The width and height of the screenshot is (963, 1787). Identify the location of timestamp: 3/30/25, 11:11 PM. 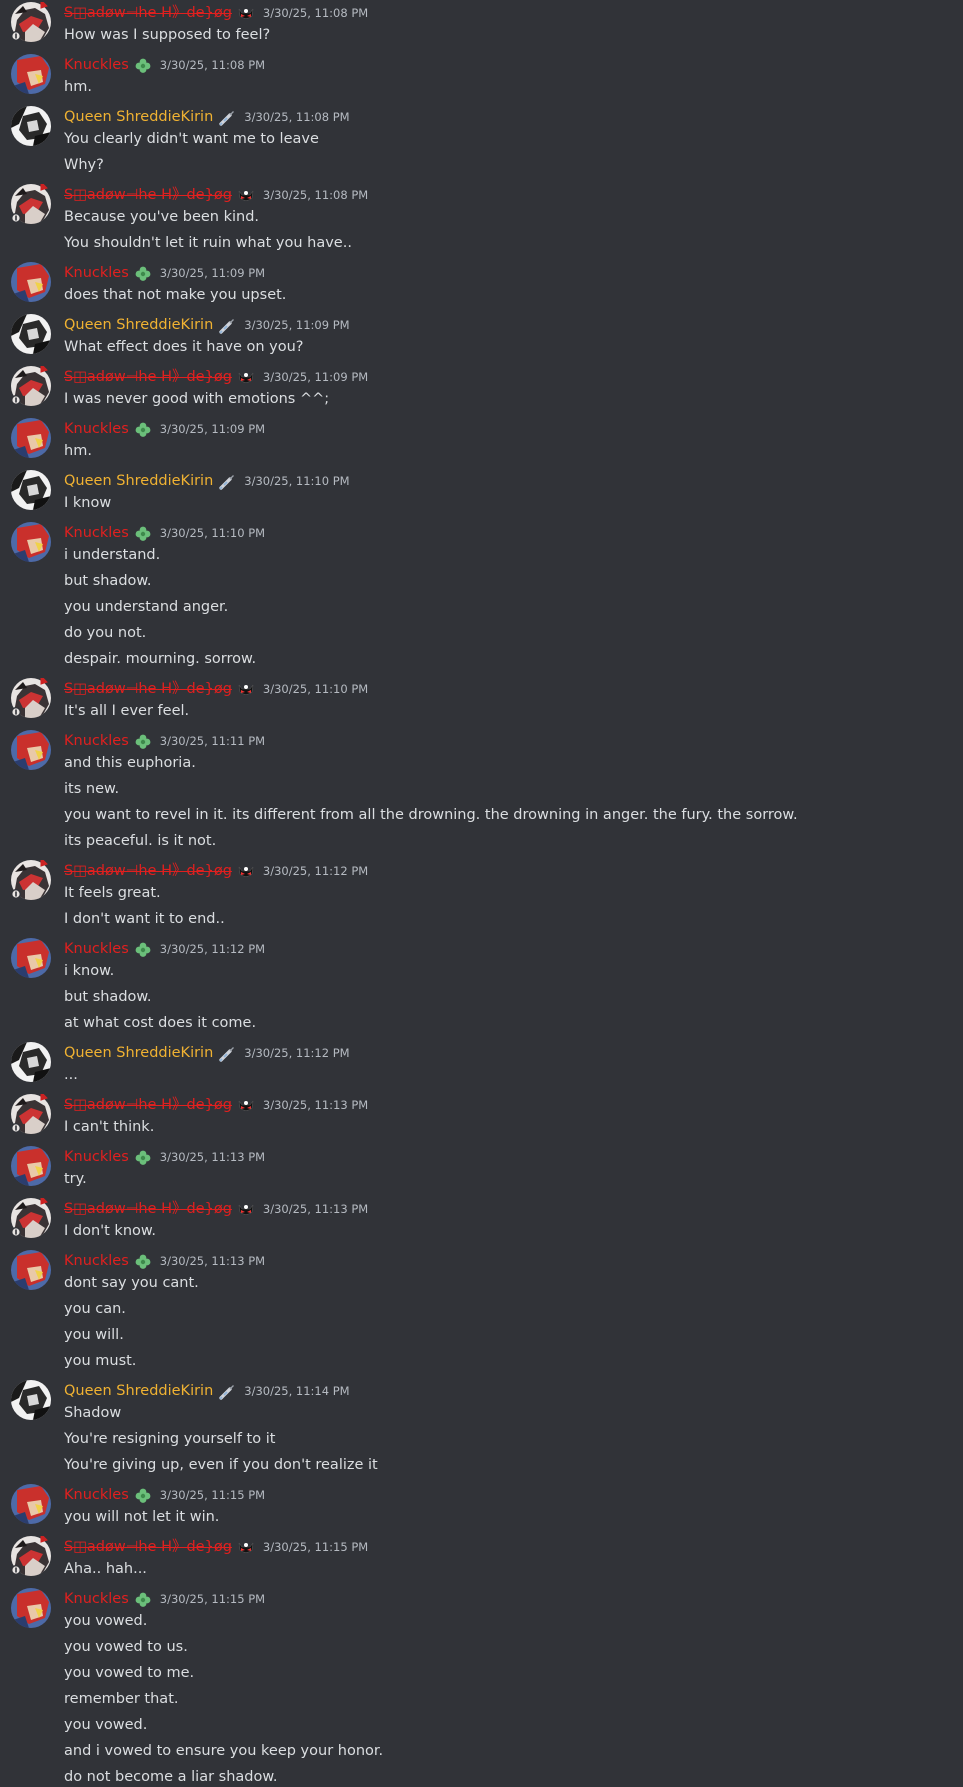
(212, 741).